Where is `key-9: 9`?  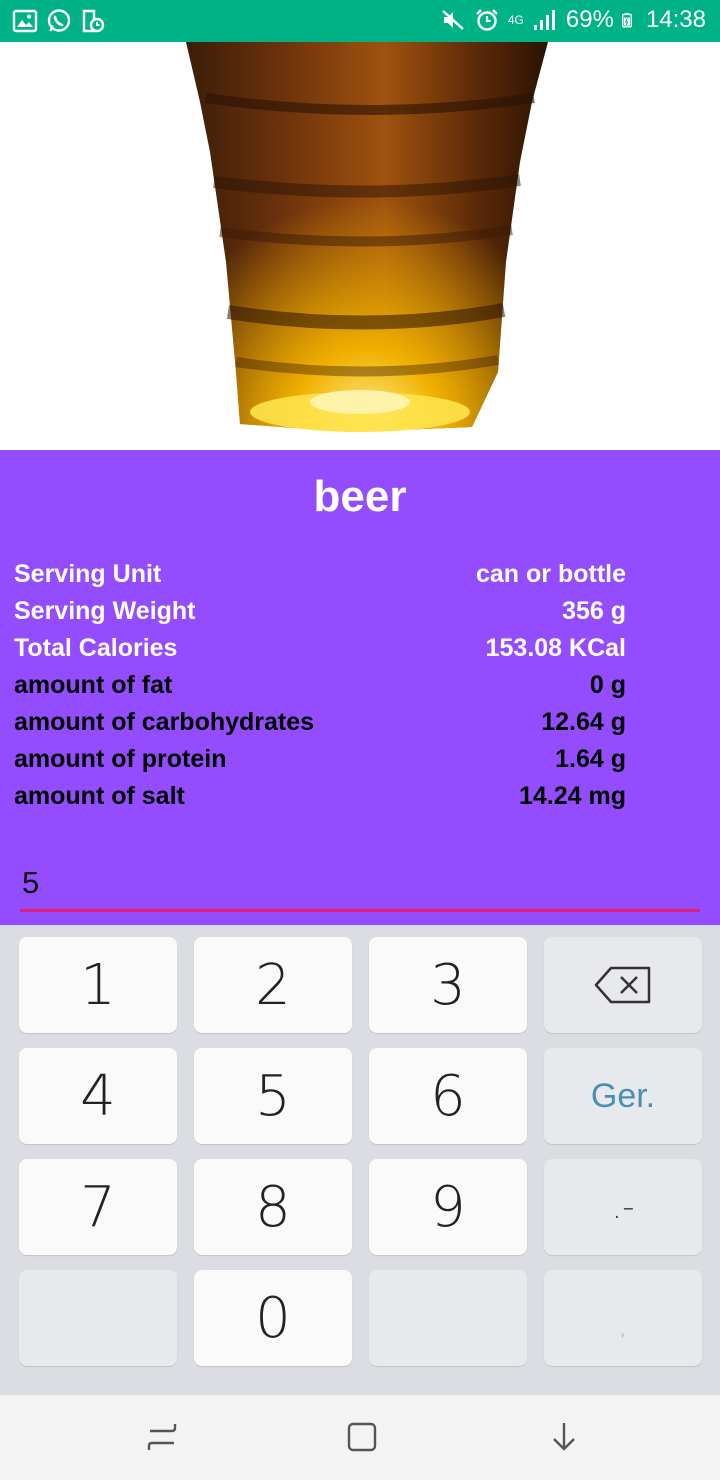
key-9: 9 is located at coordinates (448, 1207).